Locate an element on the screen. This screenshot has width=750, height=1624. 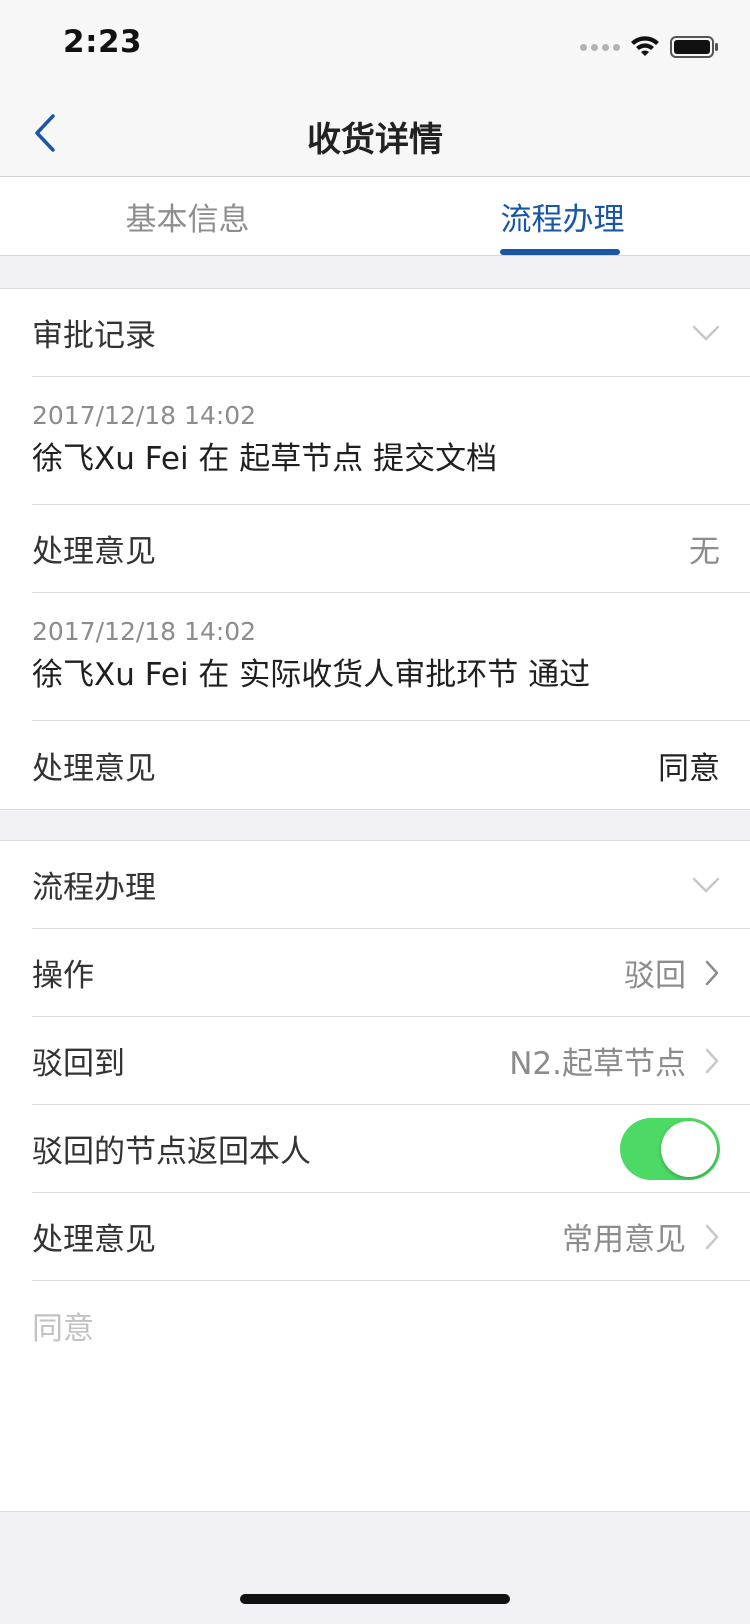
reject-to-value: N2.起草节点 is located at coordinates (597, 1064).